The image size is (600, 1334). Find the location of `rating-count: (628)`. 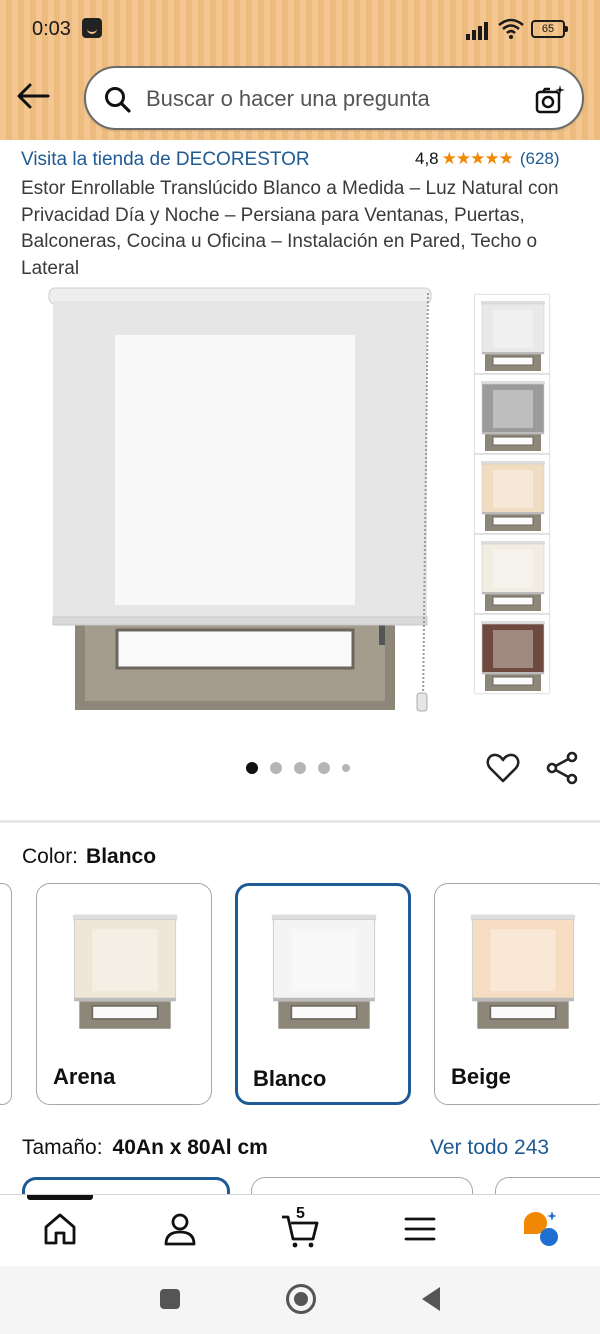

rating-count: (628) is located at coordinates (540, 159).